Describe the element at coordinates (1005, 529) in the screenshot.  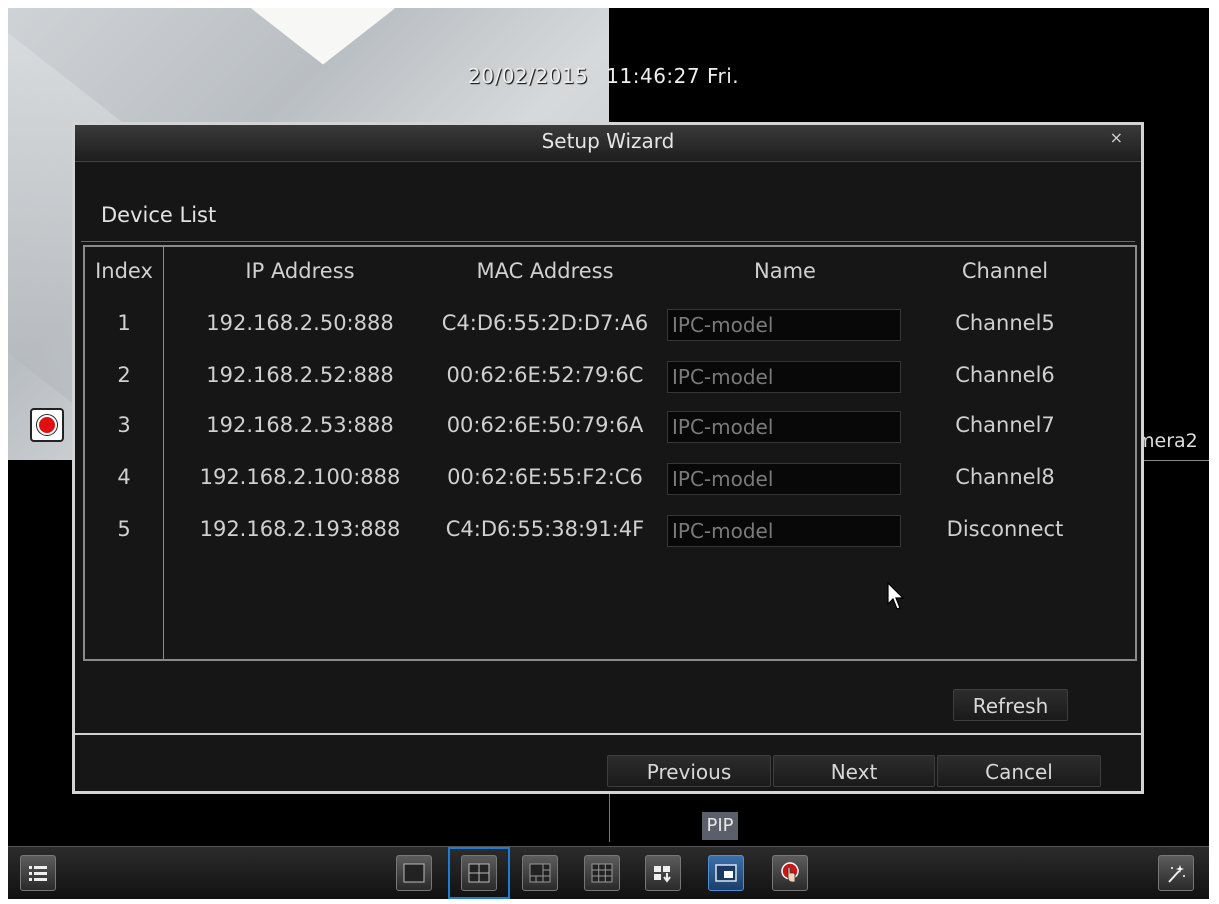
I see `row-channel: Disconnect` at that location.